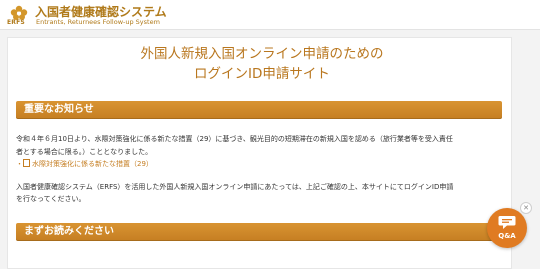 Image resolution: width=540 pixels, height=269 pixels. Describe the element at coordinates (507, 236) in the screenshot. I see `qa-label: Q&A` at that location.